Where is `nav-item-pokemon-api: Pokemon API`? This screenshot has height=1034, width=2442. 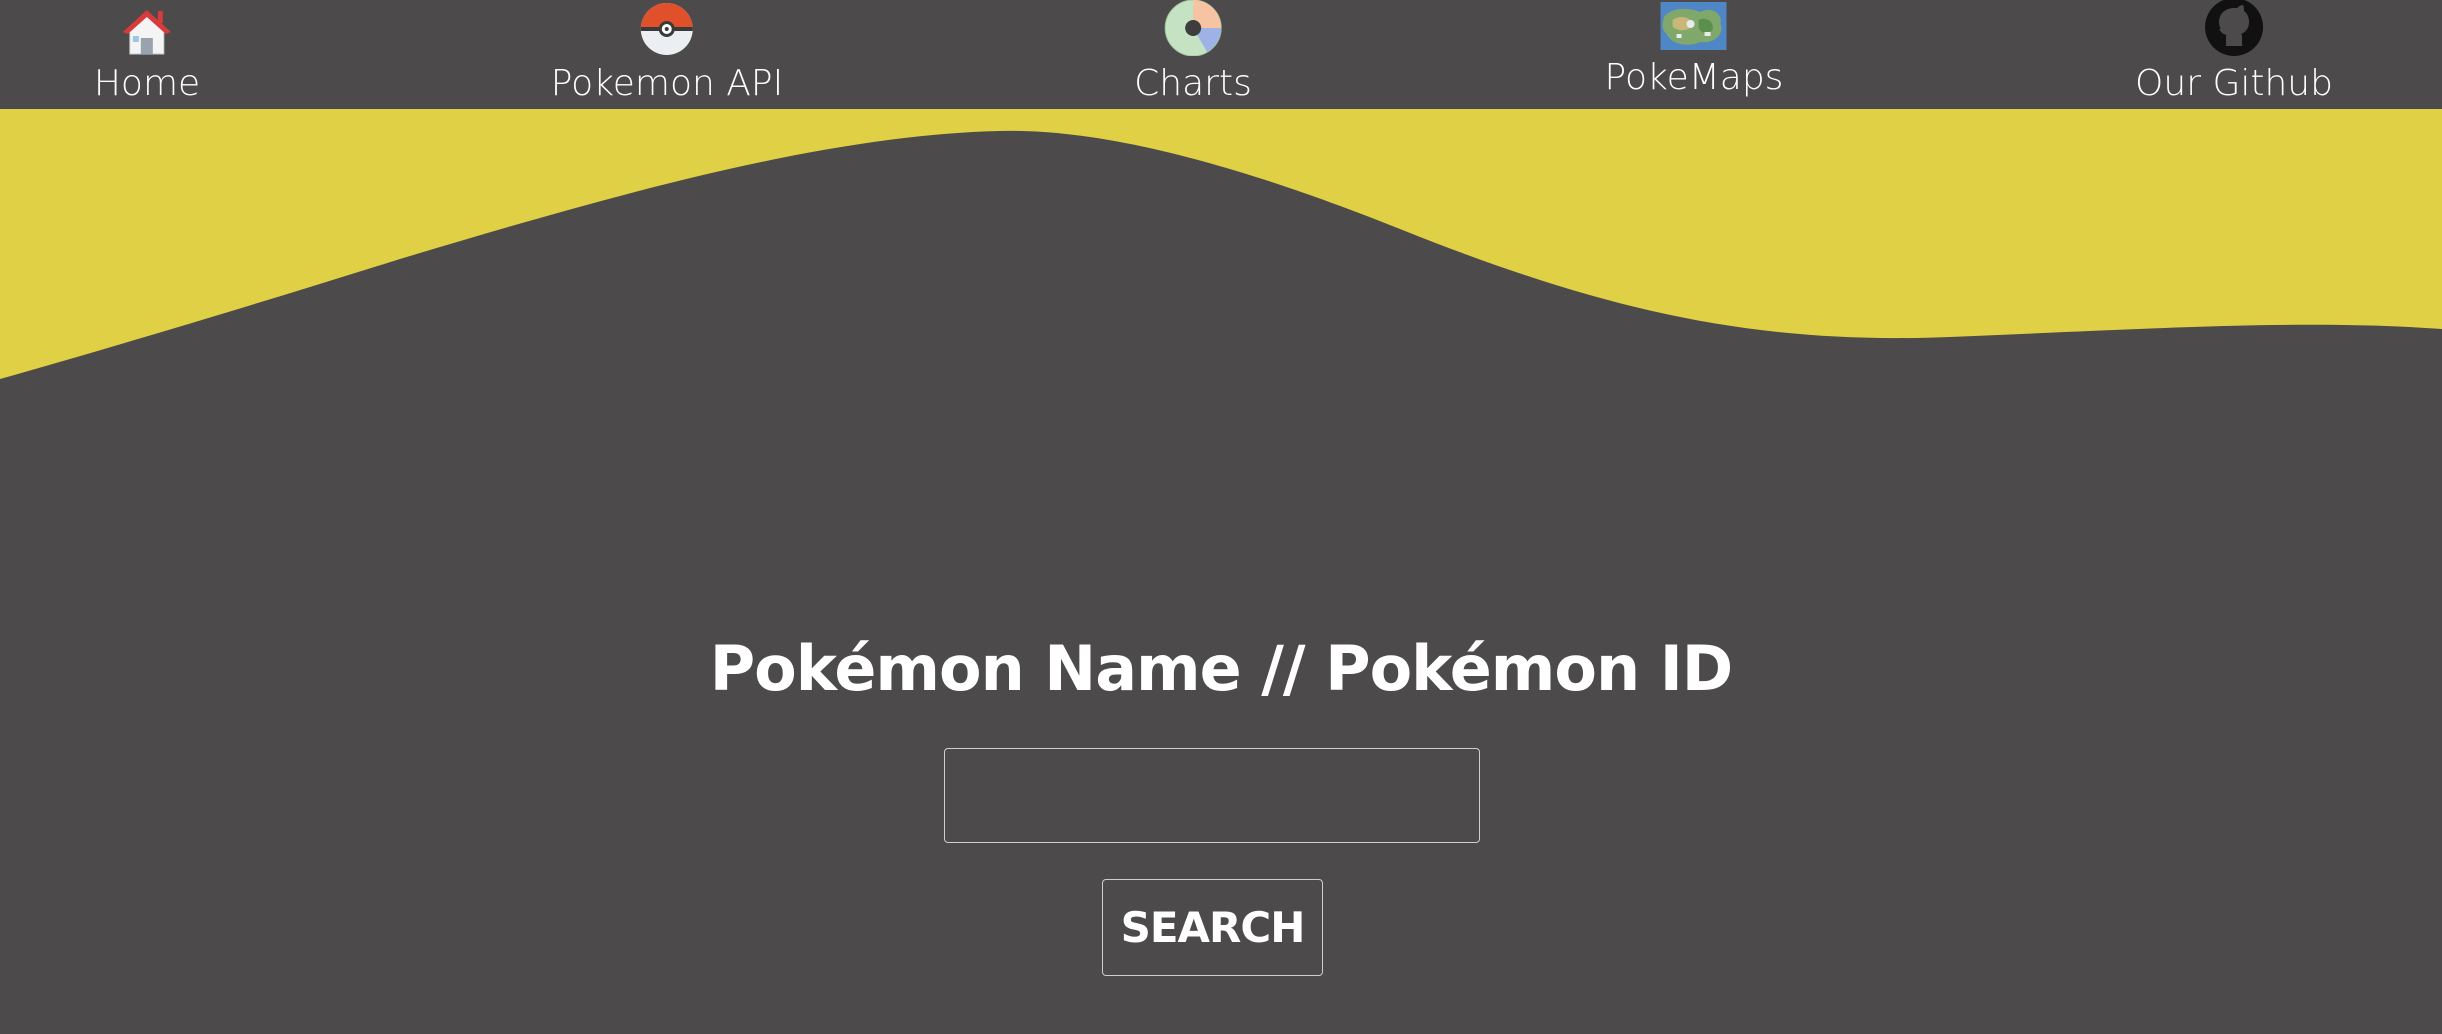 nav-item-pokemon-api: Pokemon API is located at coordinates (667, 53).